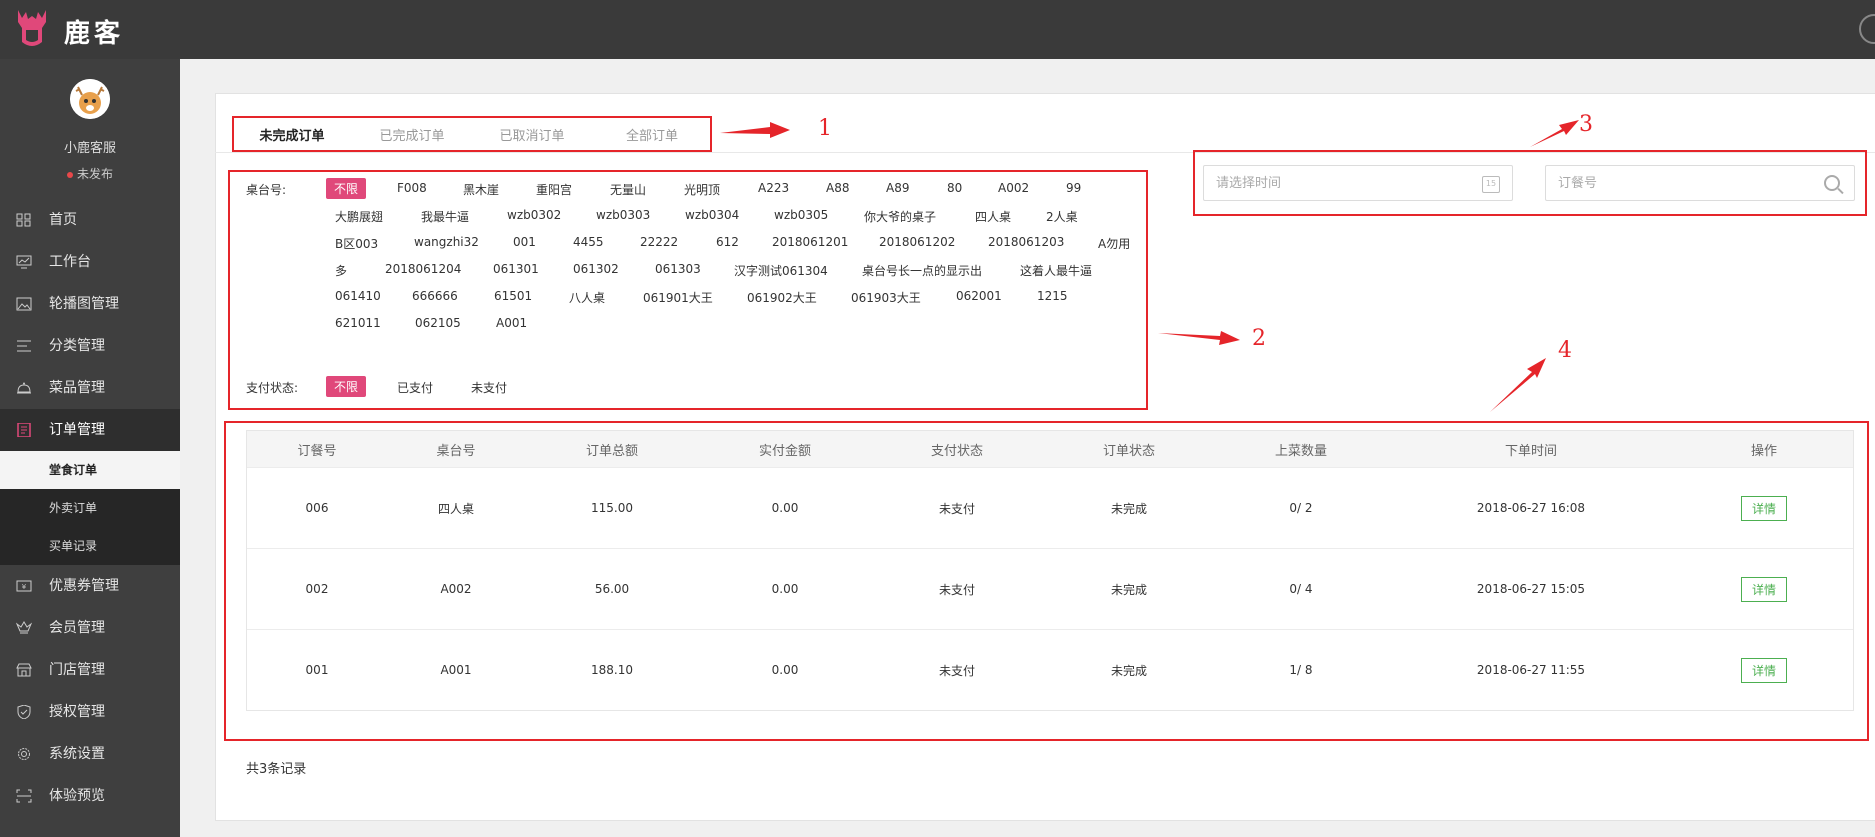  What do you see at coordinates (1586, 124) in the screenshot?
I see `annotation-label-3: 3` at bounding box center [1586, 124].